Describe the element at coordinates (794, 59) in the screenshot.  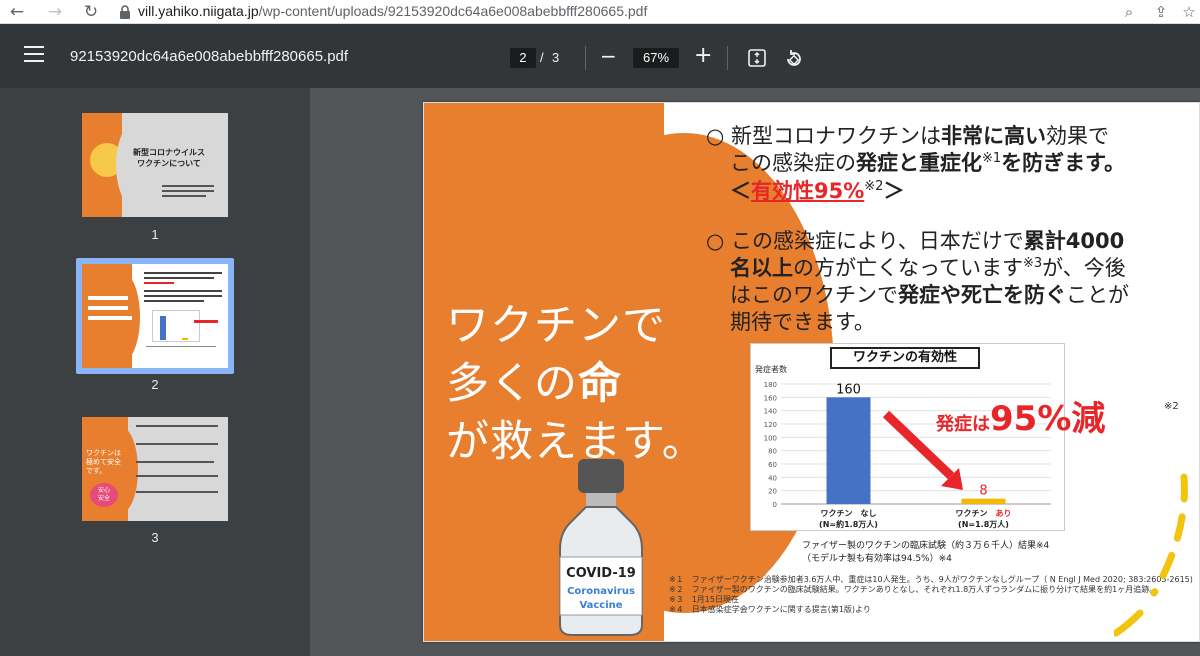
I see `rotate-icon` at that location.